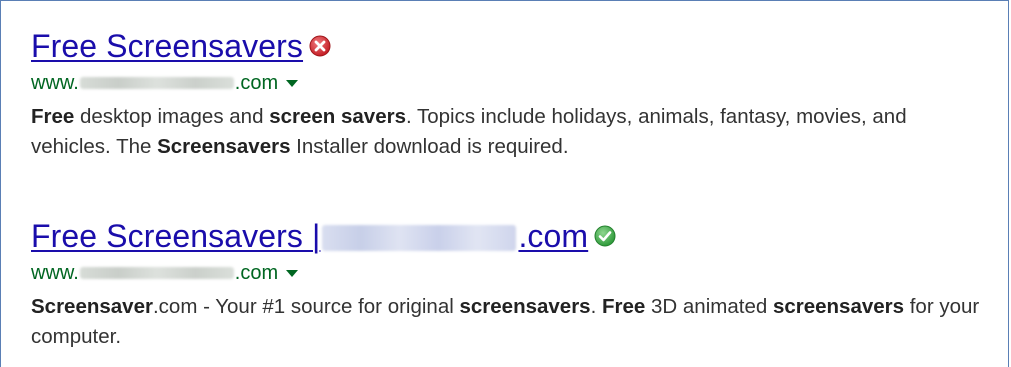 This screenshot has height=367, width=1011. I want to click on redacted-title-domain, so click(419, 238).